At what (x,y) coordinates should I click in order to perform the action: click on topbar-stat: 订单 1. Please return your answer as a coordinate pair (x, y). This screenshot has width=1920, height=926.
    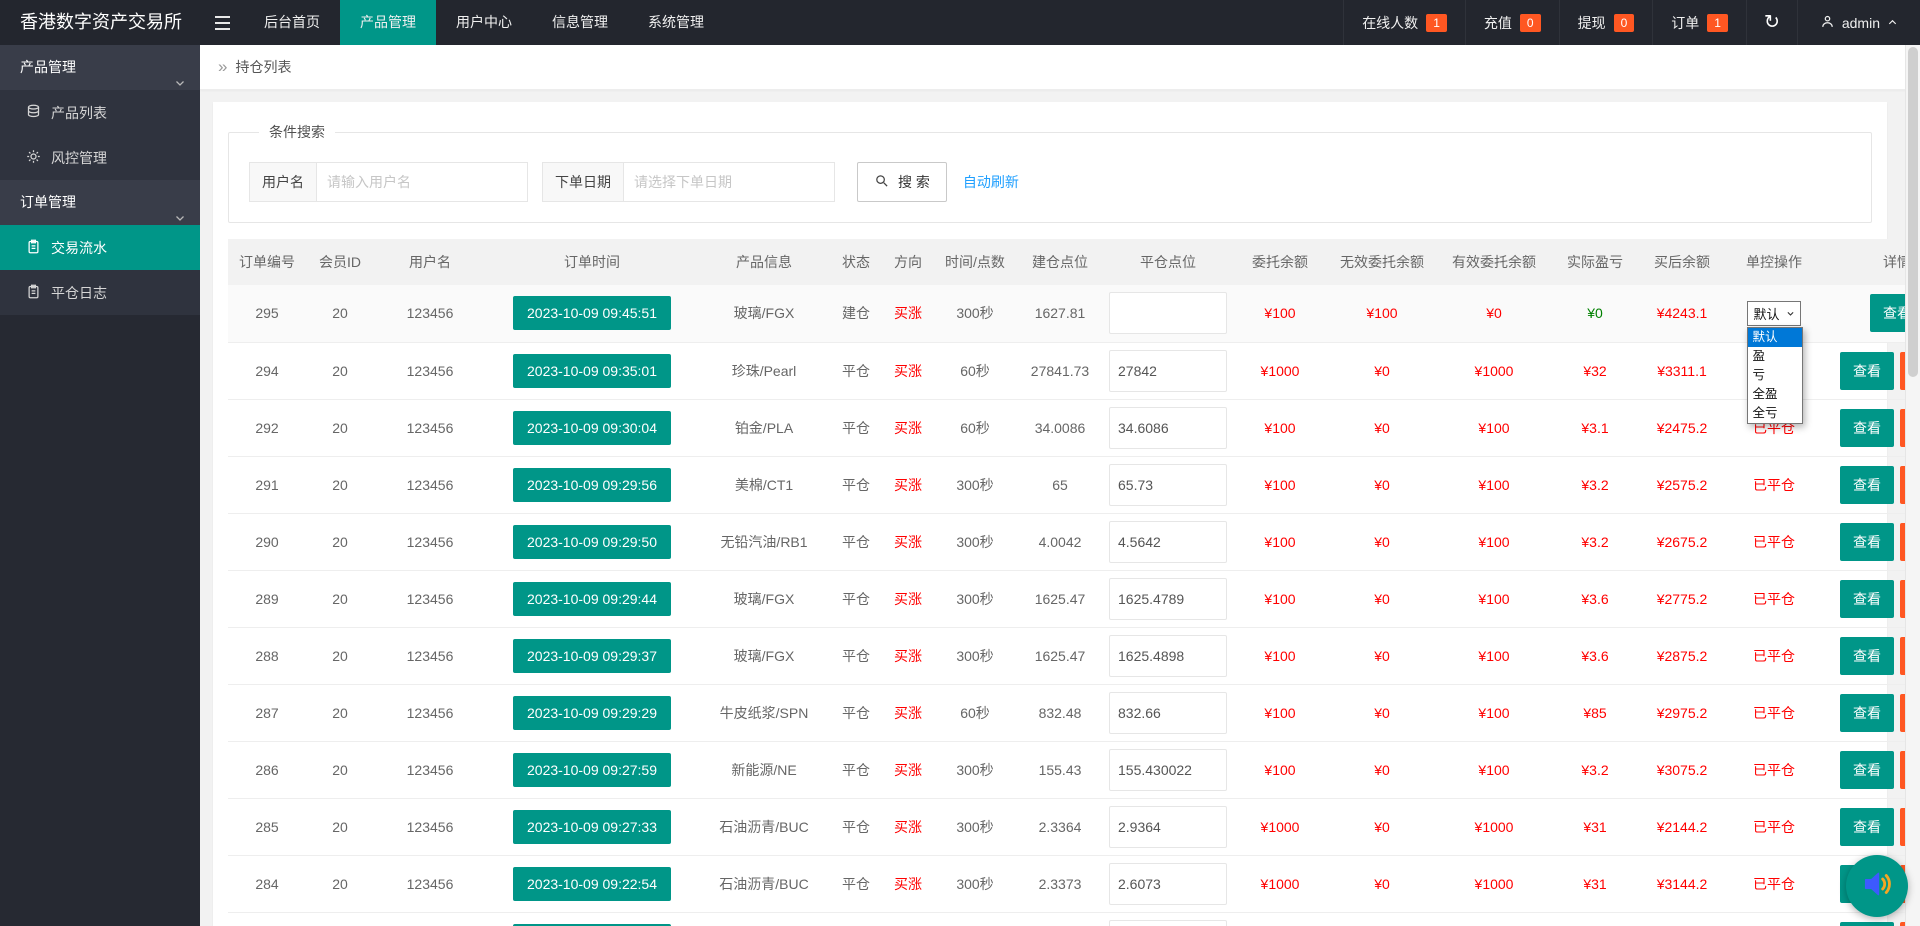
    Looking at the image, I should click on (1699, 22).